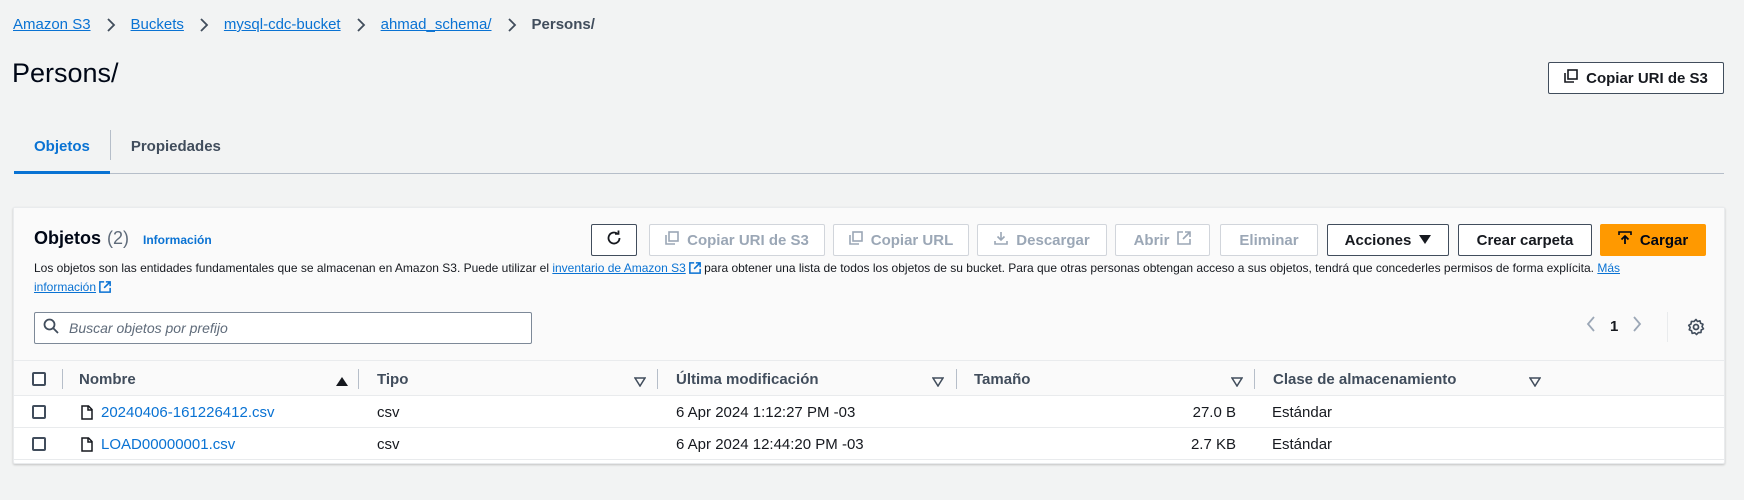  I want to click on copy-url-button: Copiar URL, so click(901, 240).